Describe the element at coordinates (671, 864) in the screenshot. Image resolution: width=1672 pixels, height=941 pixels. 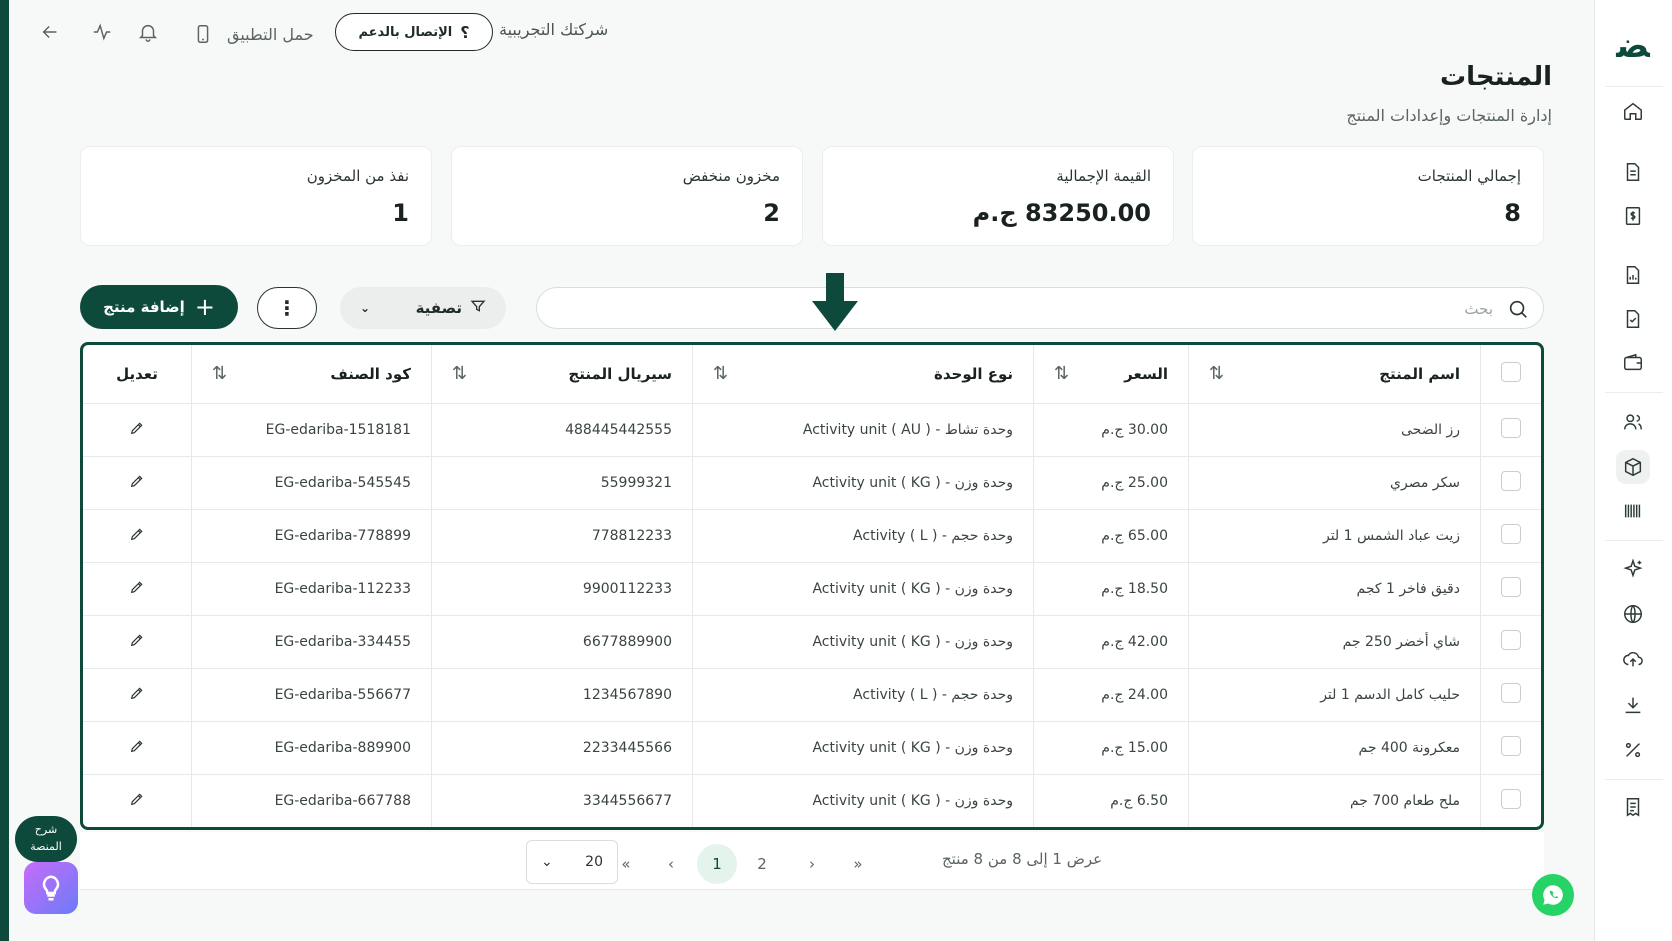
I see `next-page-button: ‹` at that location.